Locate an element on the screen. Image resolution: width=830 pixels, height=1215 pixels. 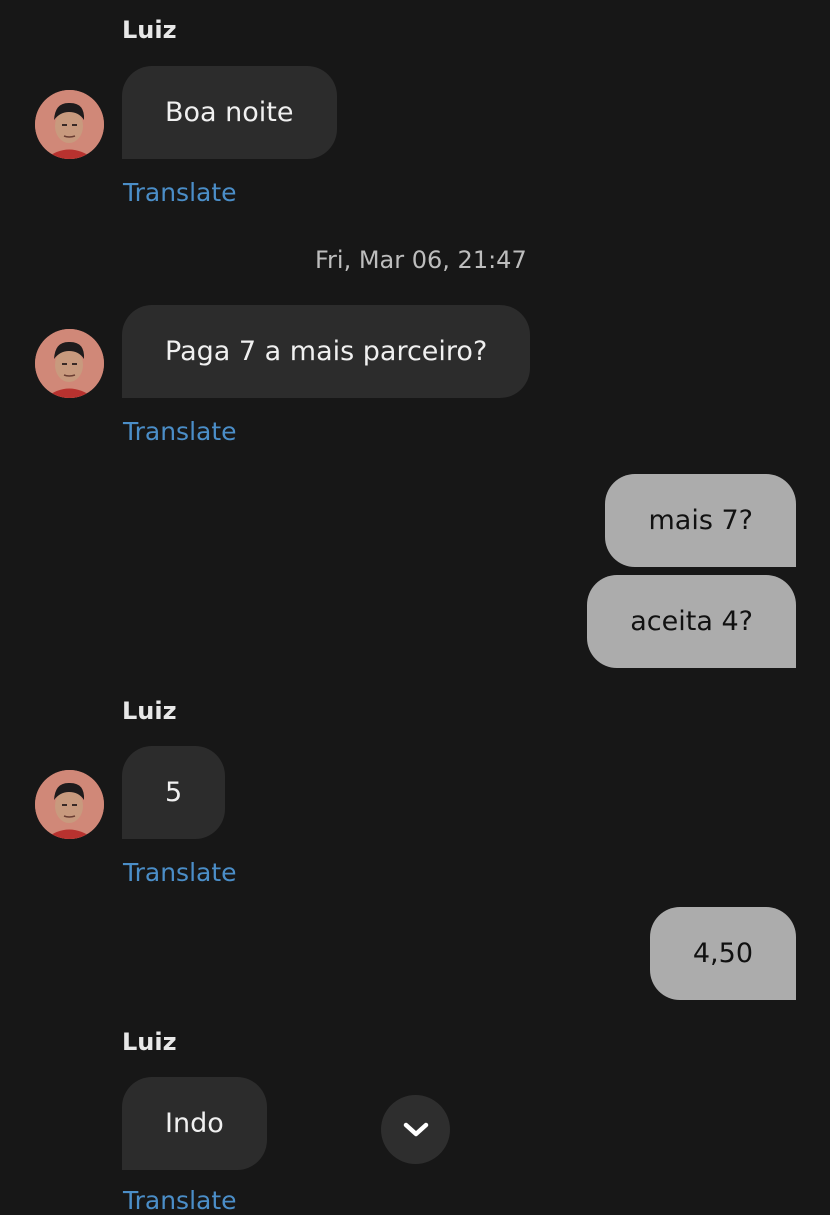
message-text: Boa noite is located at coordinates (229, 112).